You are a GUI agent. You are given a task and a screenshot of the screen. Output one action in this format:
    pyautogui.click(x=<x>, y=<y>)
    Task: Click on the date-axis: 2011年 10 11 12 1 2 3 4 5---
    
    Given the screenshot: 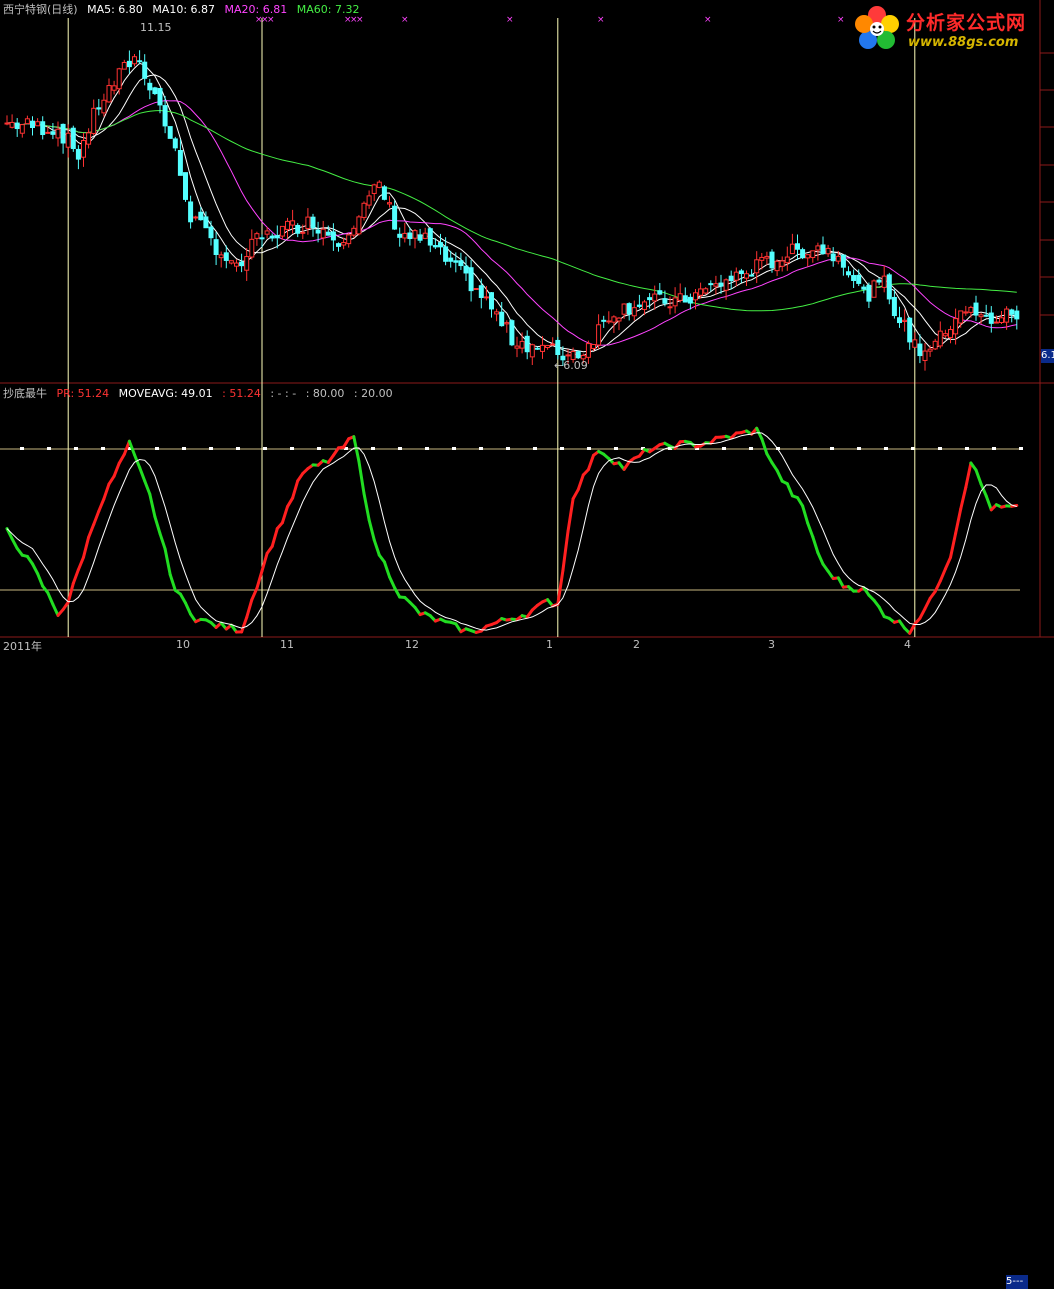 What is the action you would take?
    pyautogui.click(x=527, y=645)
    